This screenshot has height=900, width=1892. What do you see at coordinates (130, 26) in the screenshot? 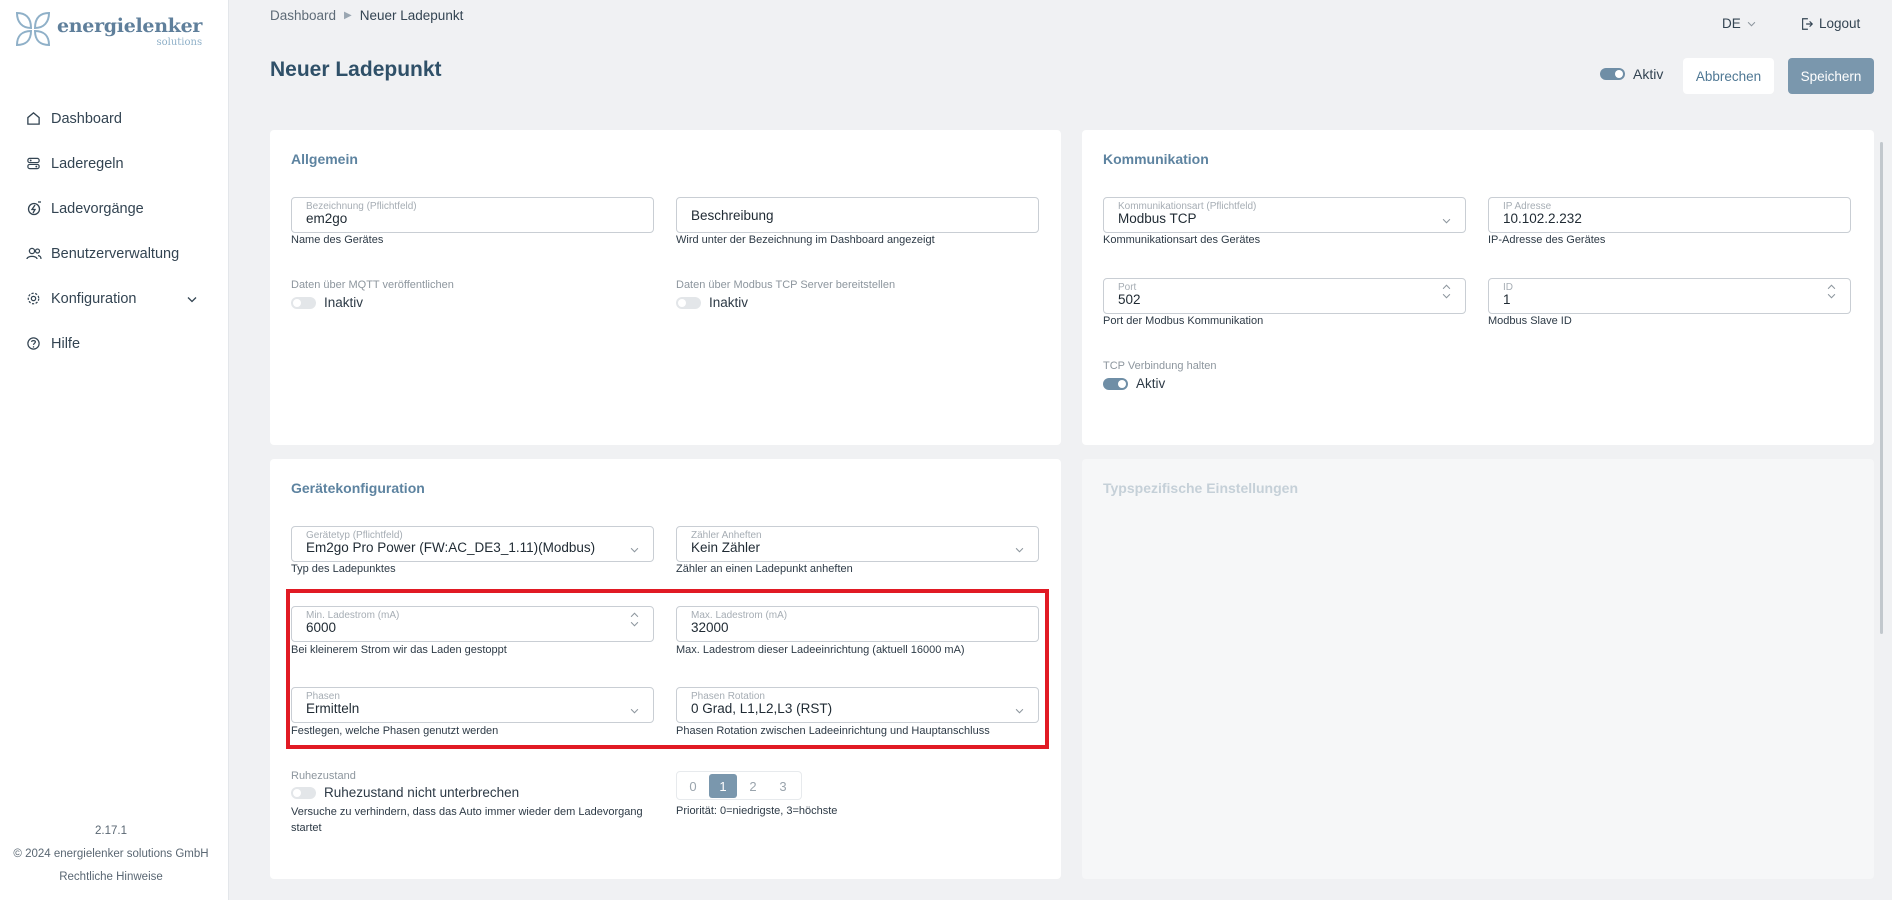
I see `logo-main-text: energielenker` at bounding box center [130, 26].